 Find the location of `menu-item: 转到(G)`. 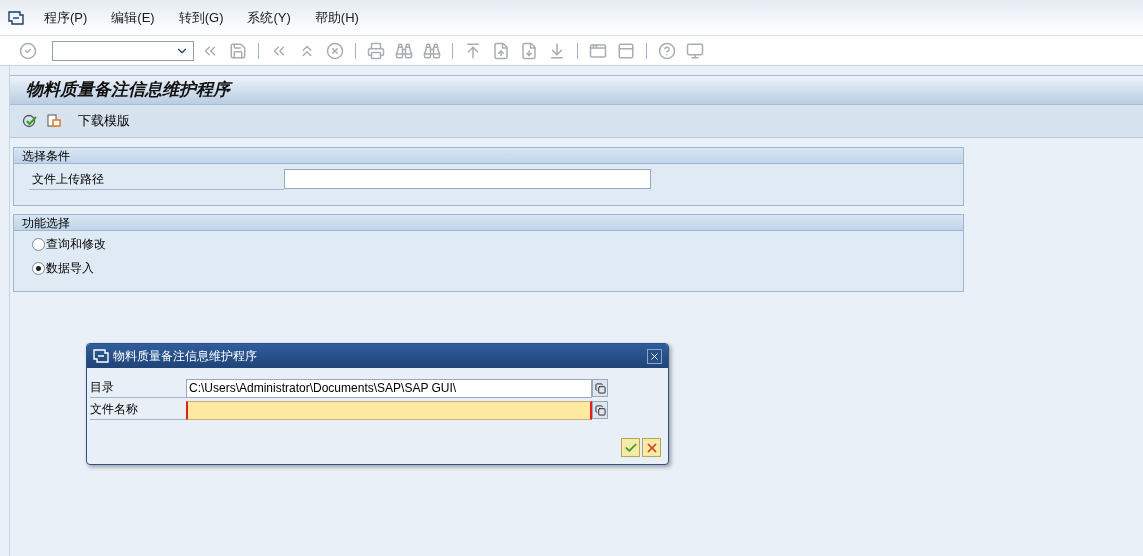

menu-item: 转到(G) is located at coordinates (201, 17).